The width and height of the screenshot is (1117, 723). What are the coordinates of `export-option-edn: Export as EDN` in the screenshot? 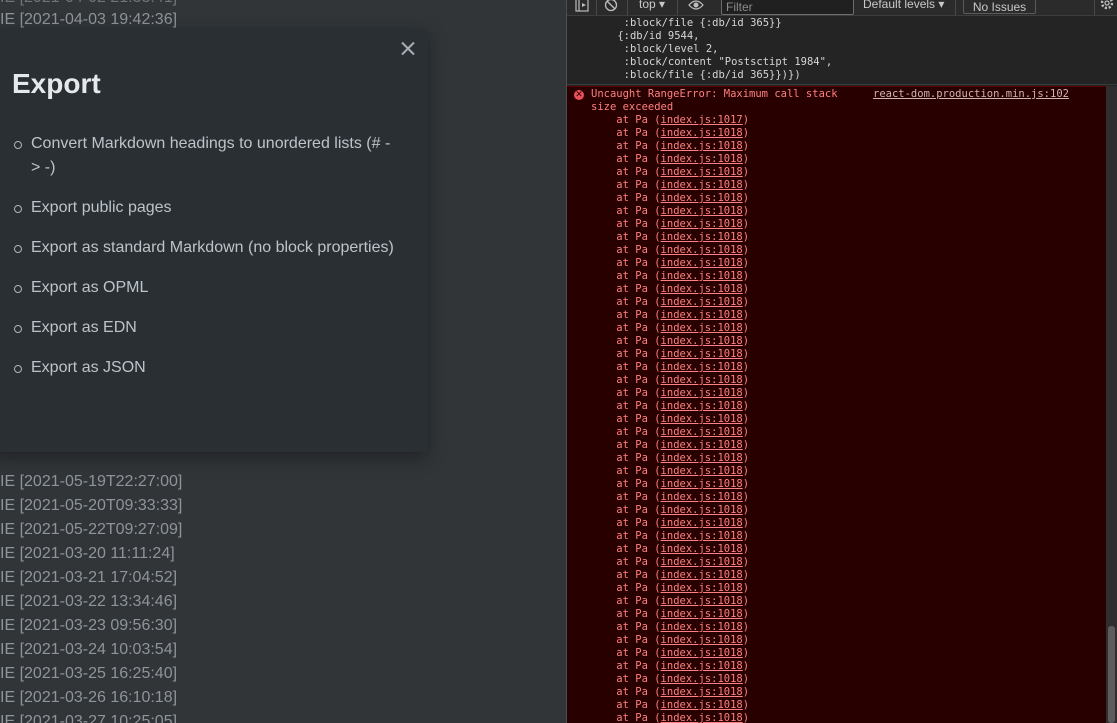 It's located at (204, 328).